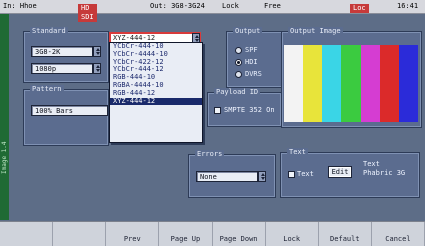 The width and height of the screenshot is (425, 246). Describe the element at coordinates (272, 6) in the screenshot. I see `mode-status: Free` at that location.